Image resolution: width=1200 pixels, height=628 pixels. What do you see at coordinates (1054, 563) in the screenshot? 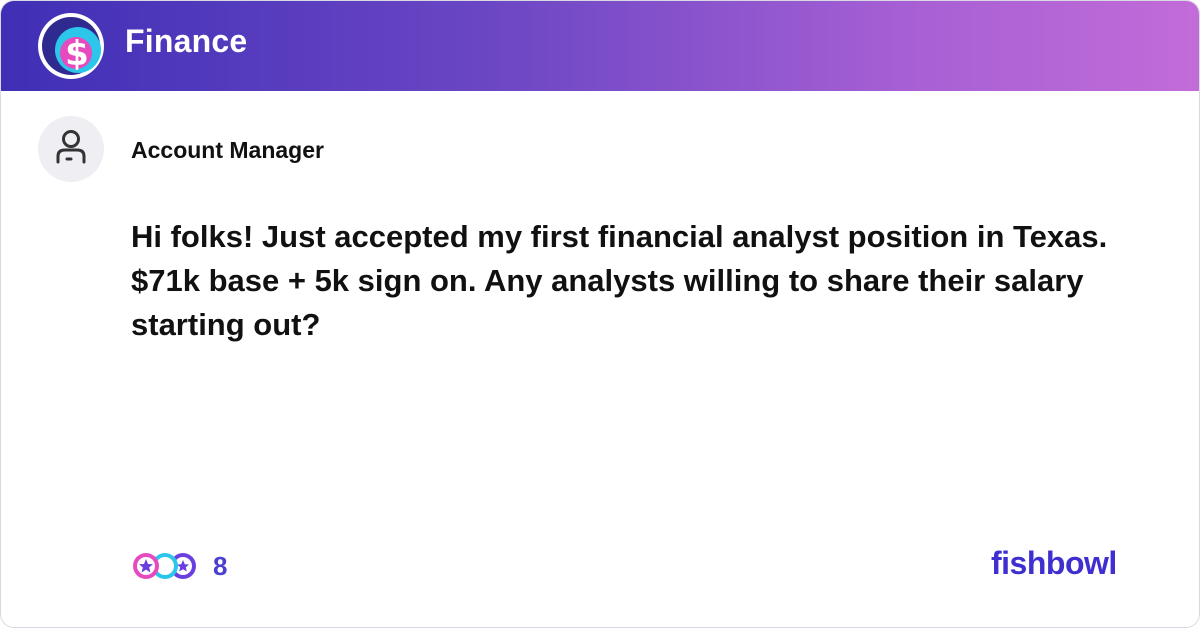
I see `brand-logo: fishbowl` at bounding box center [1054, 563].